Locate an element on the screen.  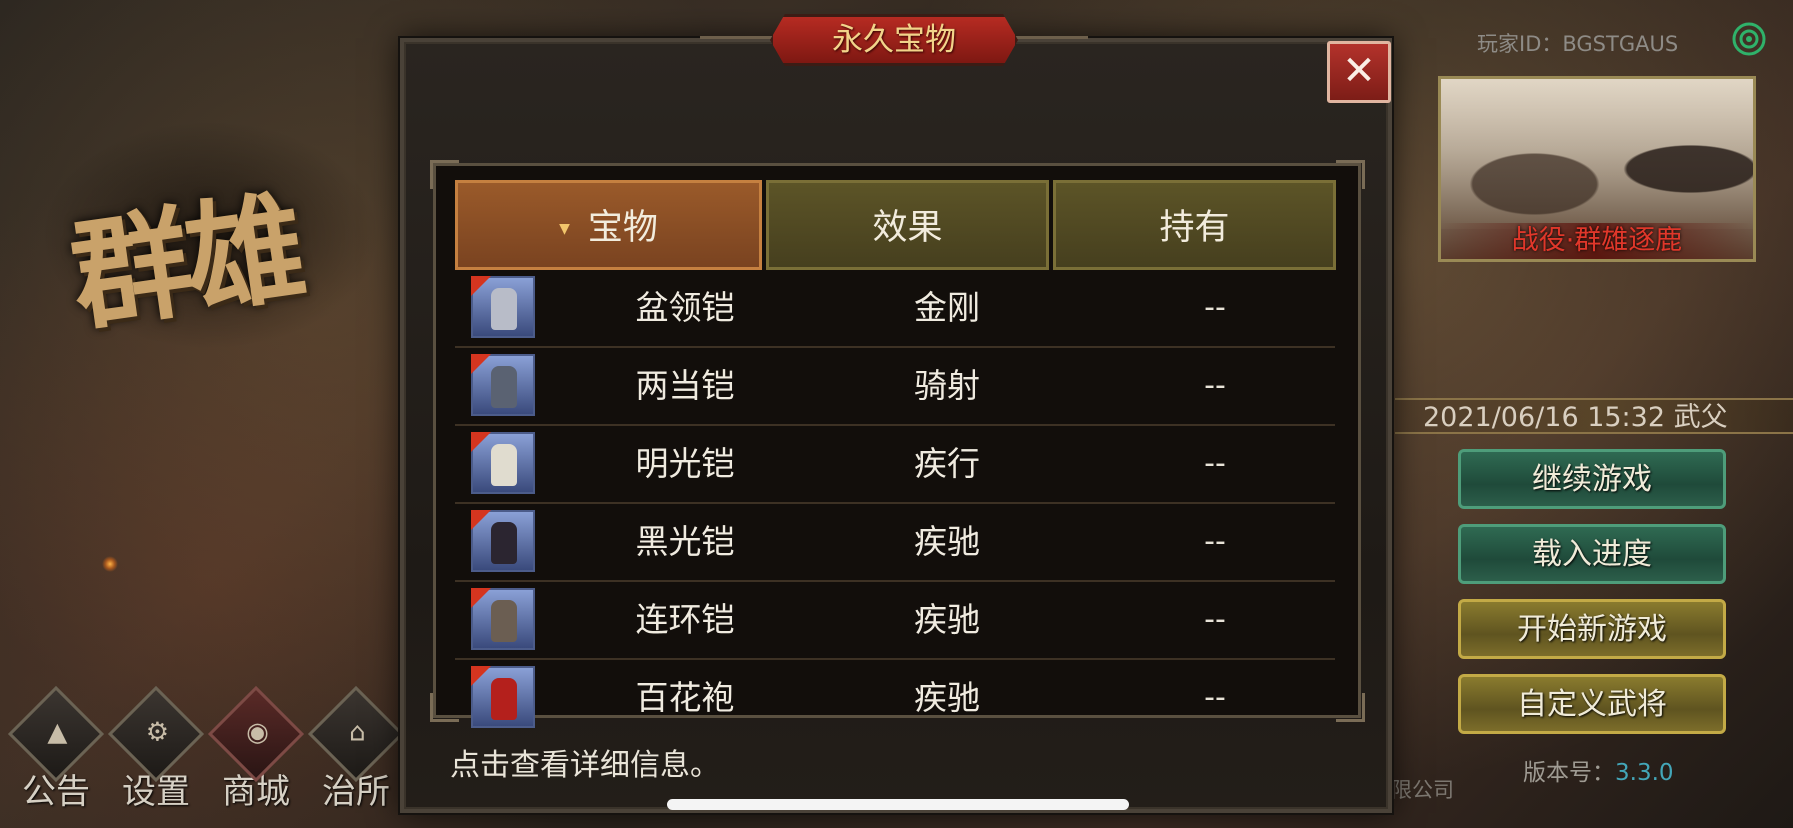
game-logo: 群雄 is located at coordinates (185, 262).